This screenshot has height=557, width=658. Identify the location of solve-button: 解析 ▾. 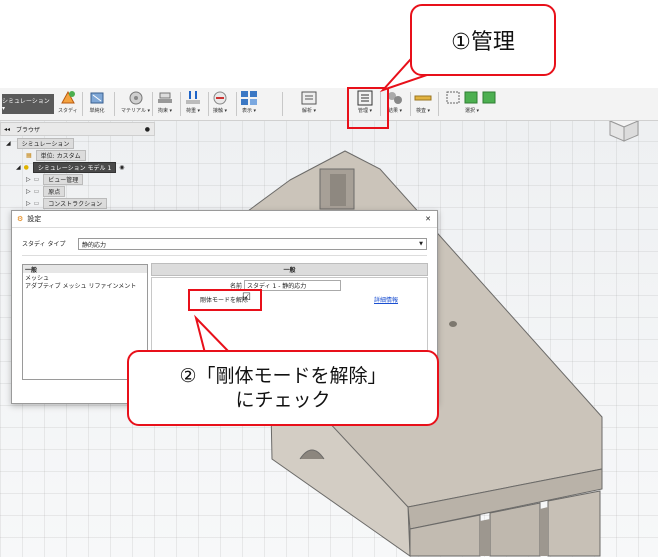
(309, 104).